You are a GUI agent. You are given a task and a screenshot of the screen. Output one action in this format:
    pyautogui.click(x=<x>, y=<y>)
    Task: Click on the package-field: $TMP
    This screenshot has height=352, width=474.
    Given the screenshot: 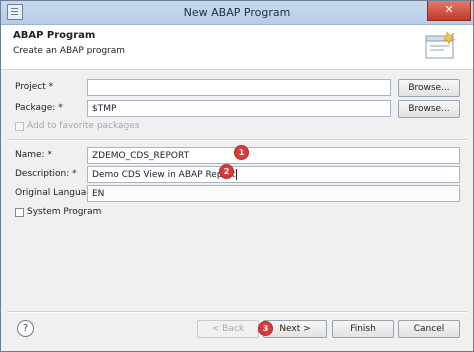 What is the action you would take?
    pyautogui.click(x=239, y=108)
    